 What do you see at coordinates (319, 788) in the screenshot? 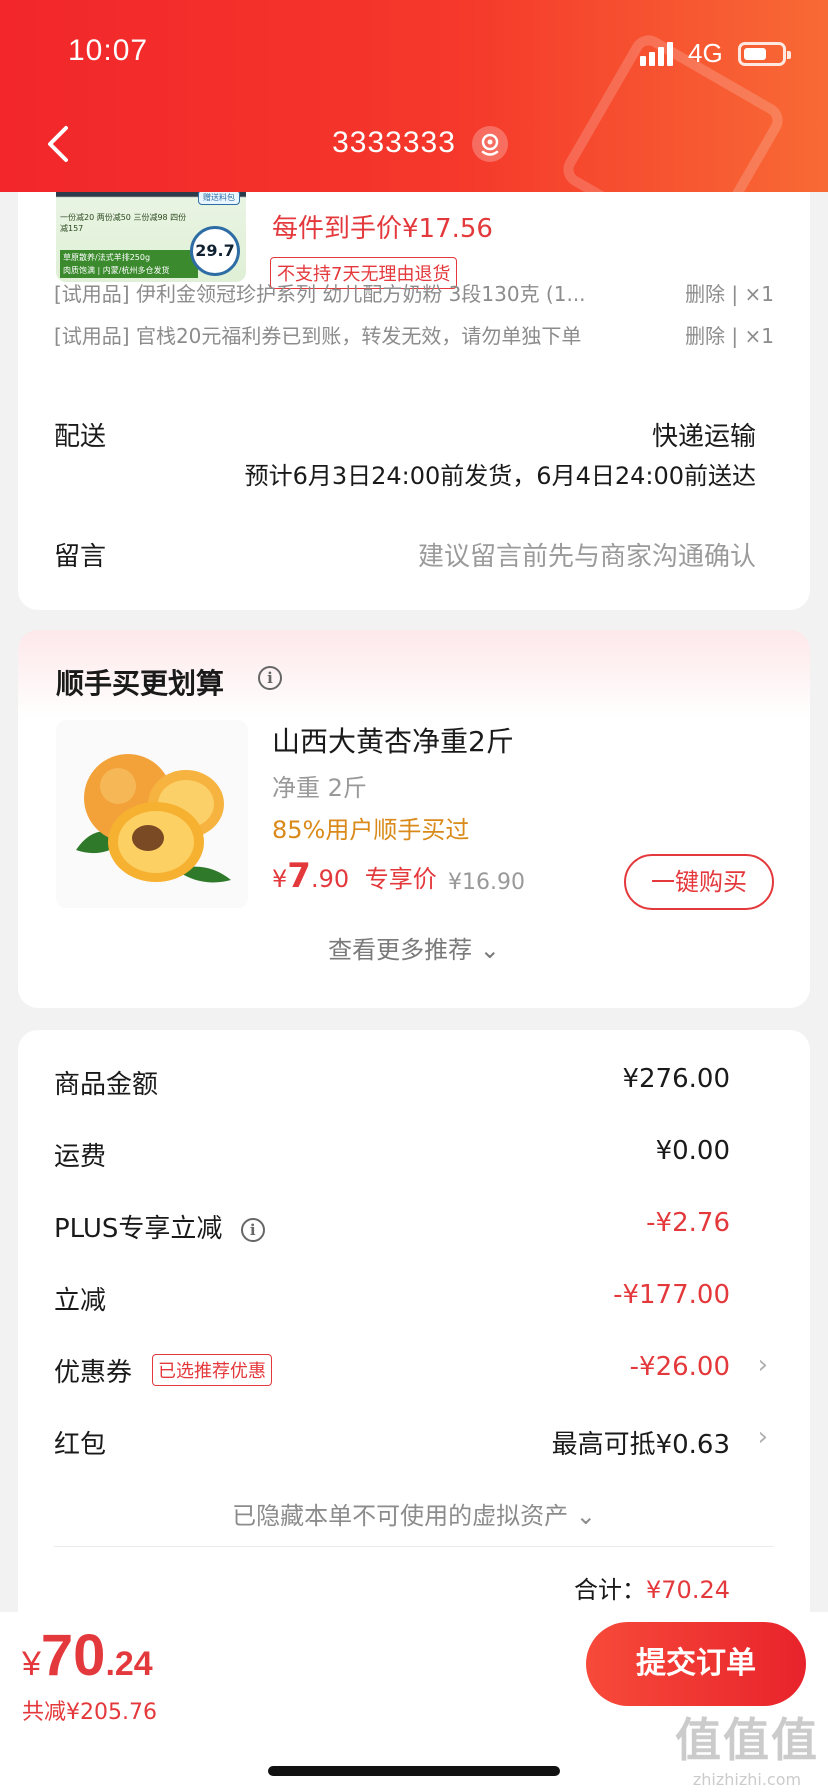
I see `recommend-spec: 净重 2斤` at bounding box center [319, 788].